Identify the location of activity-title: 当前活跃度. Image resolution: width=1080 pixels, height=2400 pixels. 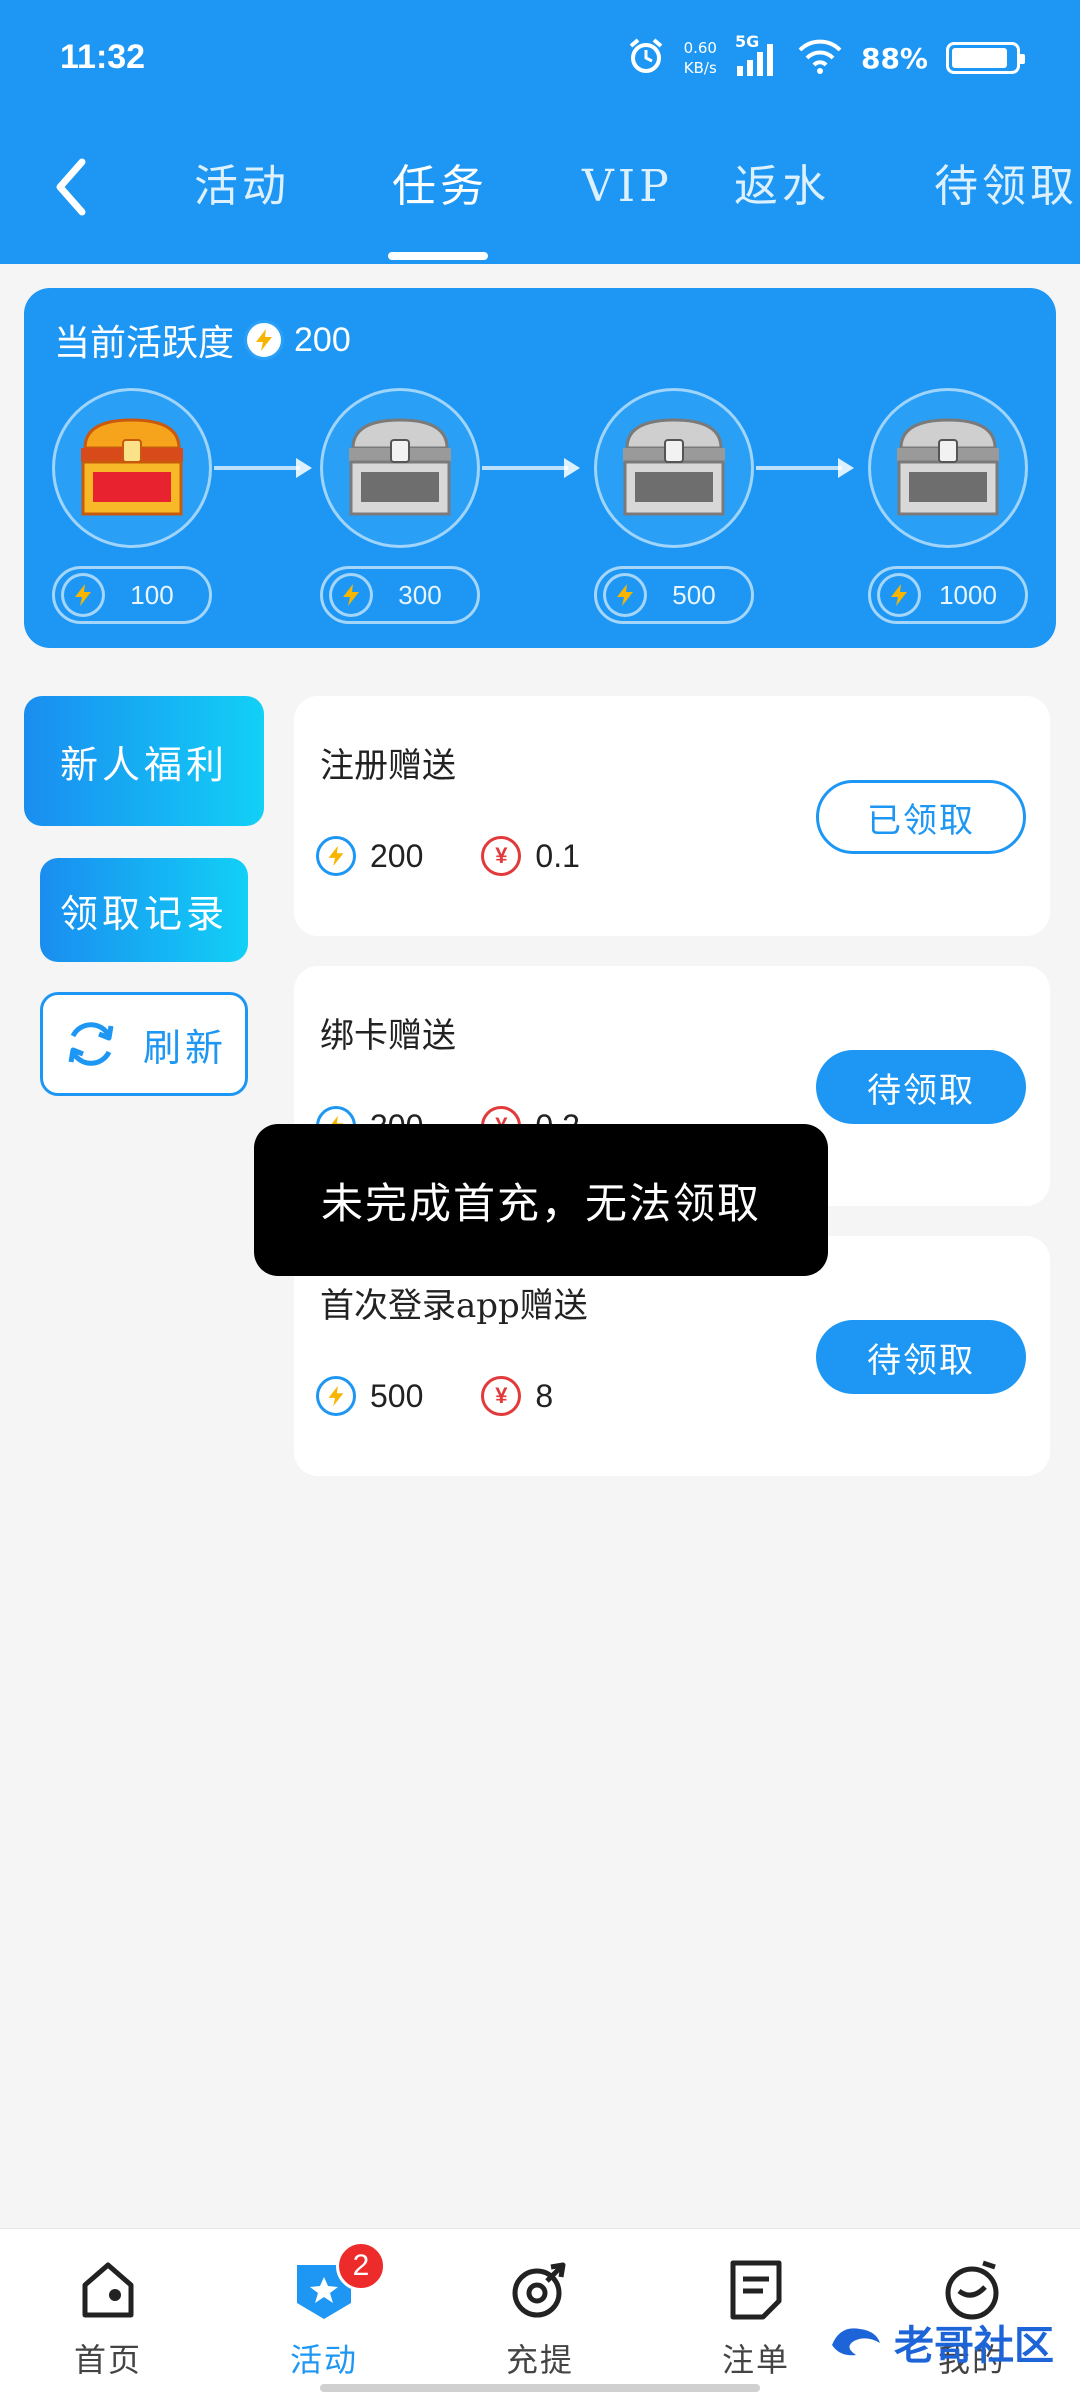
(144, 343).